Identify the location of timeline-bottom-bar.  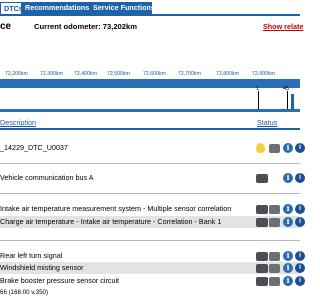
(150, 110).